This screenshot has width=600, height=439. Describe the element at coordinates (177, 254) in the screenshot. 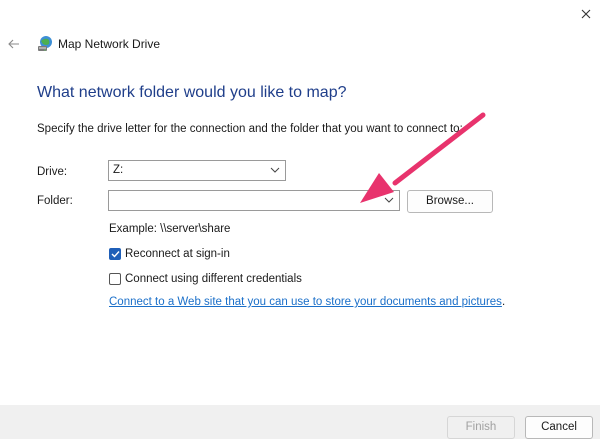

I see `reconnect-label: Reconnect at sign-in` at that location.